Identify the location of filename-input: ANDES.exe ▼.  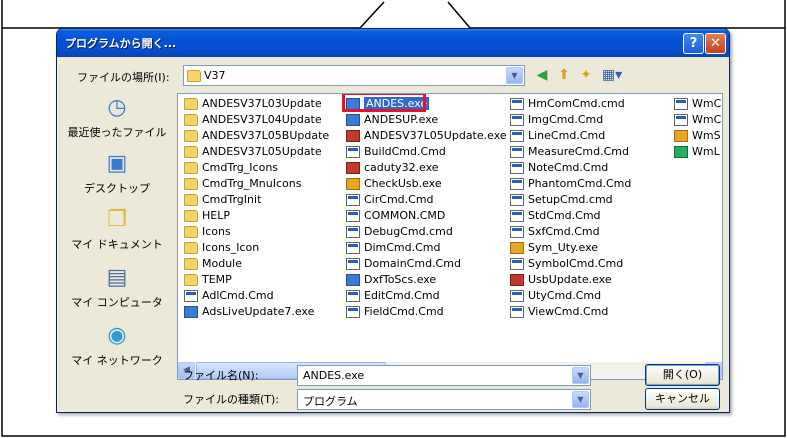
(444, 375).